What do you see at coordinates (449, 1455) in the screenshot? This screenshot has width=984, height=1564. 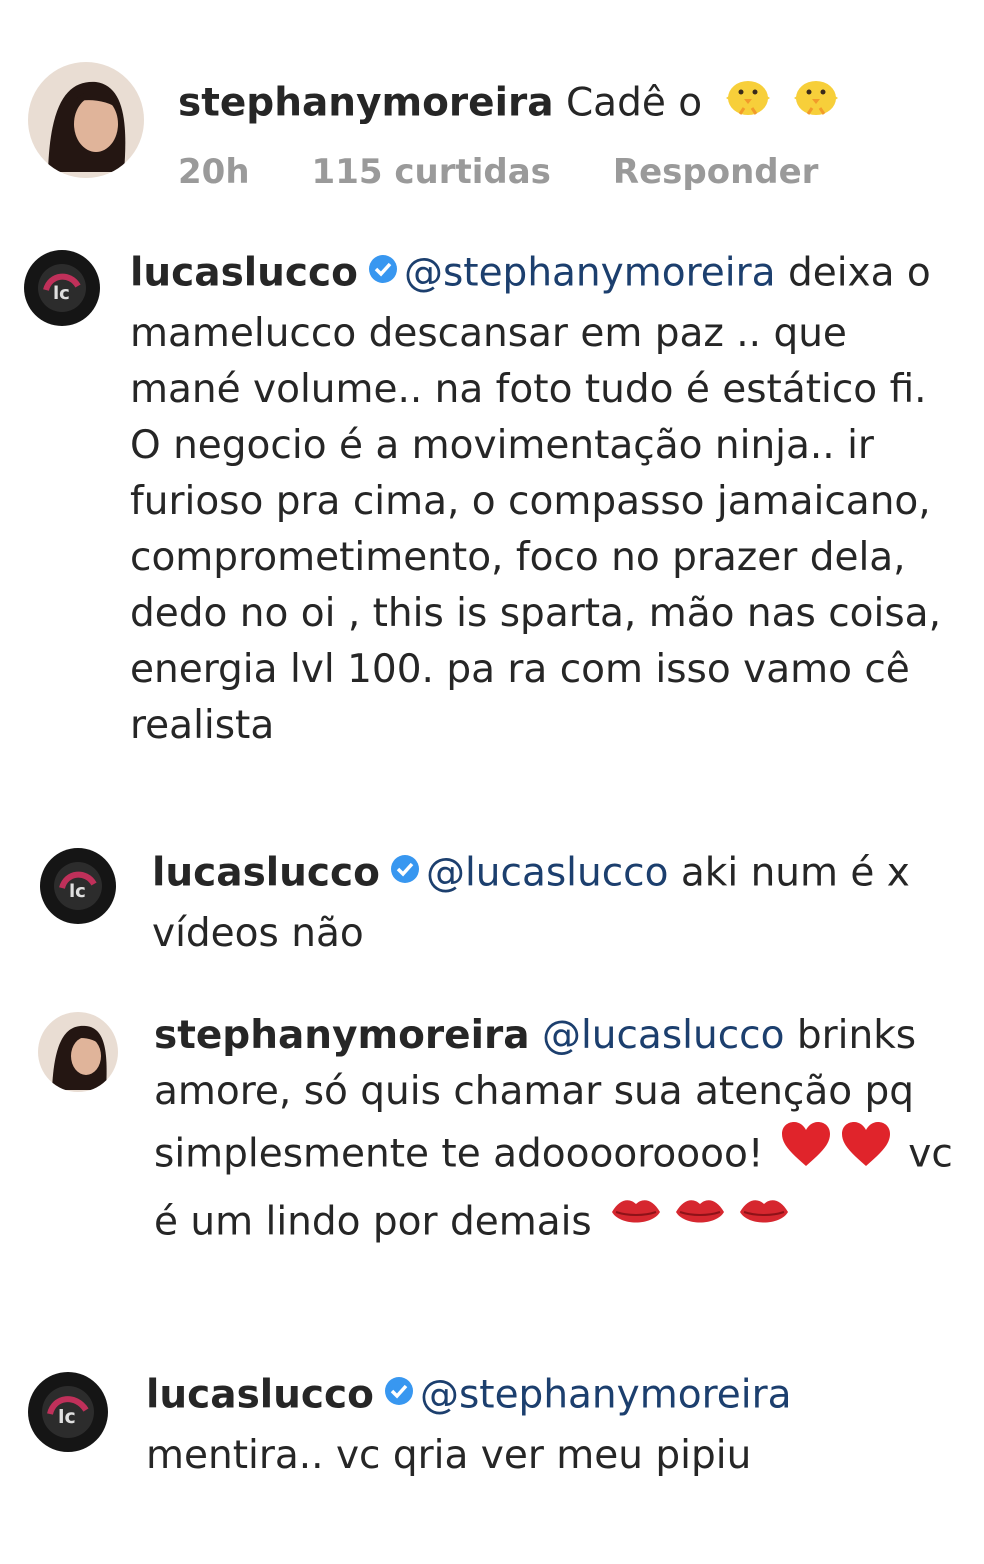 I see `comment-text: mentira.. vc qria ver meu pipiu` at bounding box center [449, 1455].